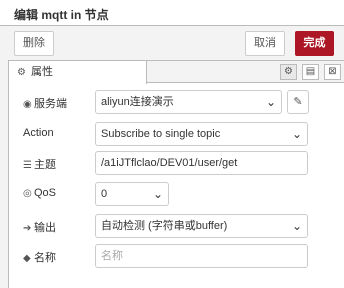  What do you see at coordinates (38, 133) in the screenshot?
I see `action-label: Action` at bounding box center [38, 133].